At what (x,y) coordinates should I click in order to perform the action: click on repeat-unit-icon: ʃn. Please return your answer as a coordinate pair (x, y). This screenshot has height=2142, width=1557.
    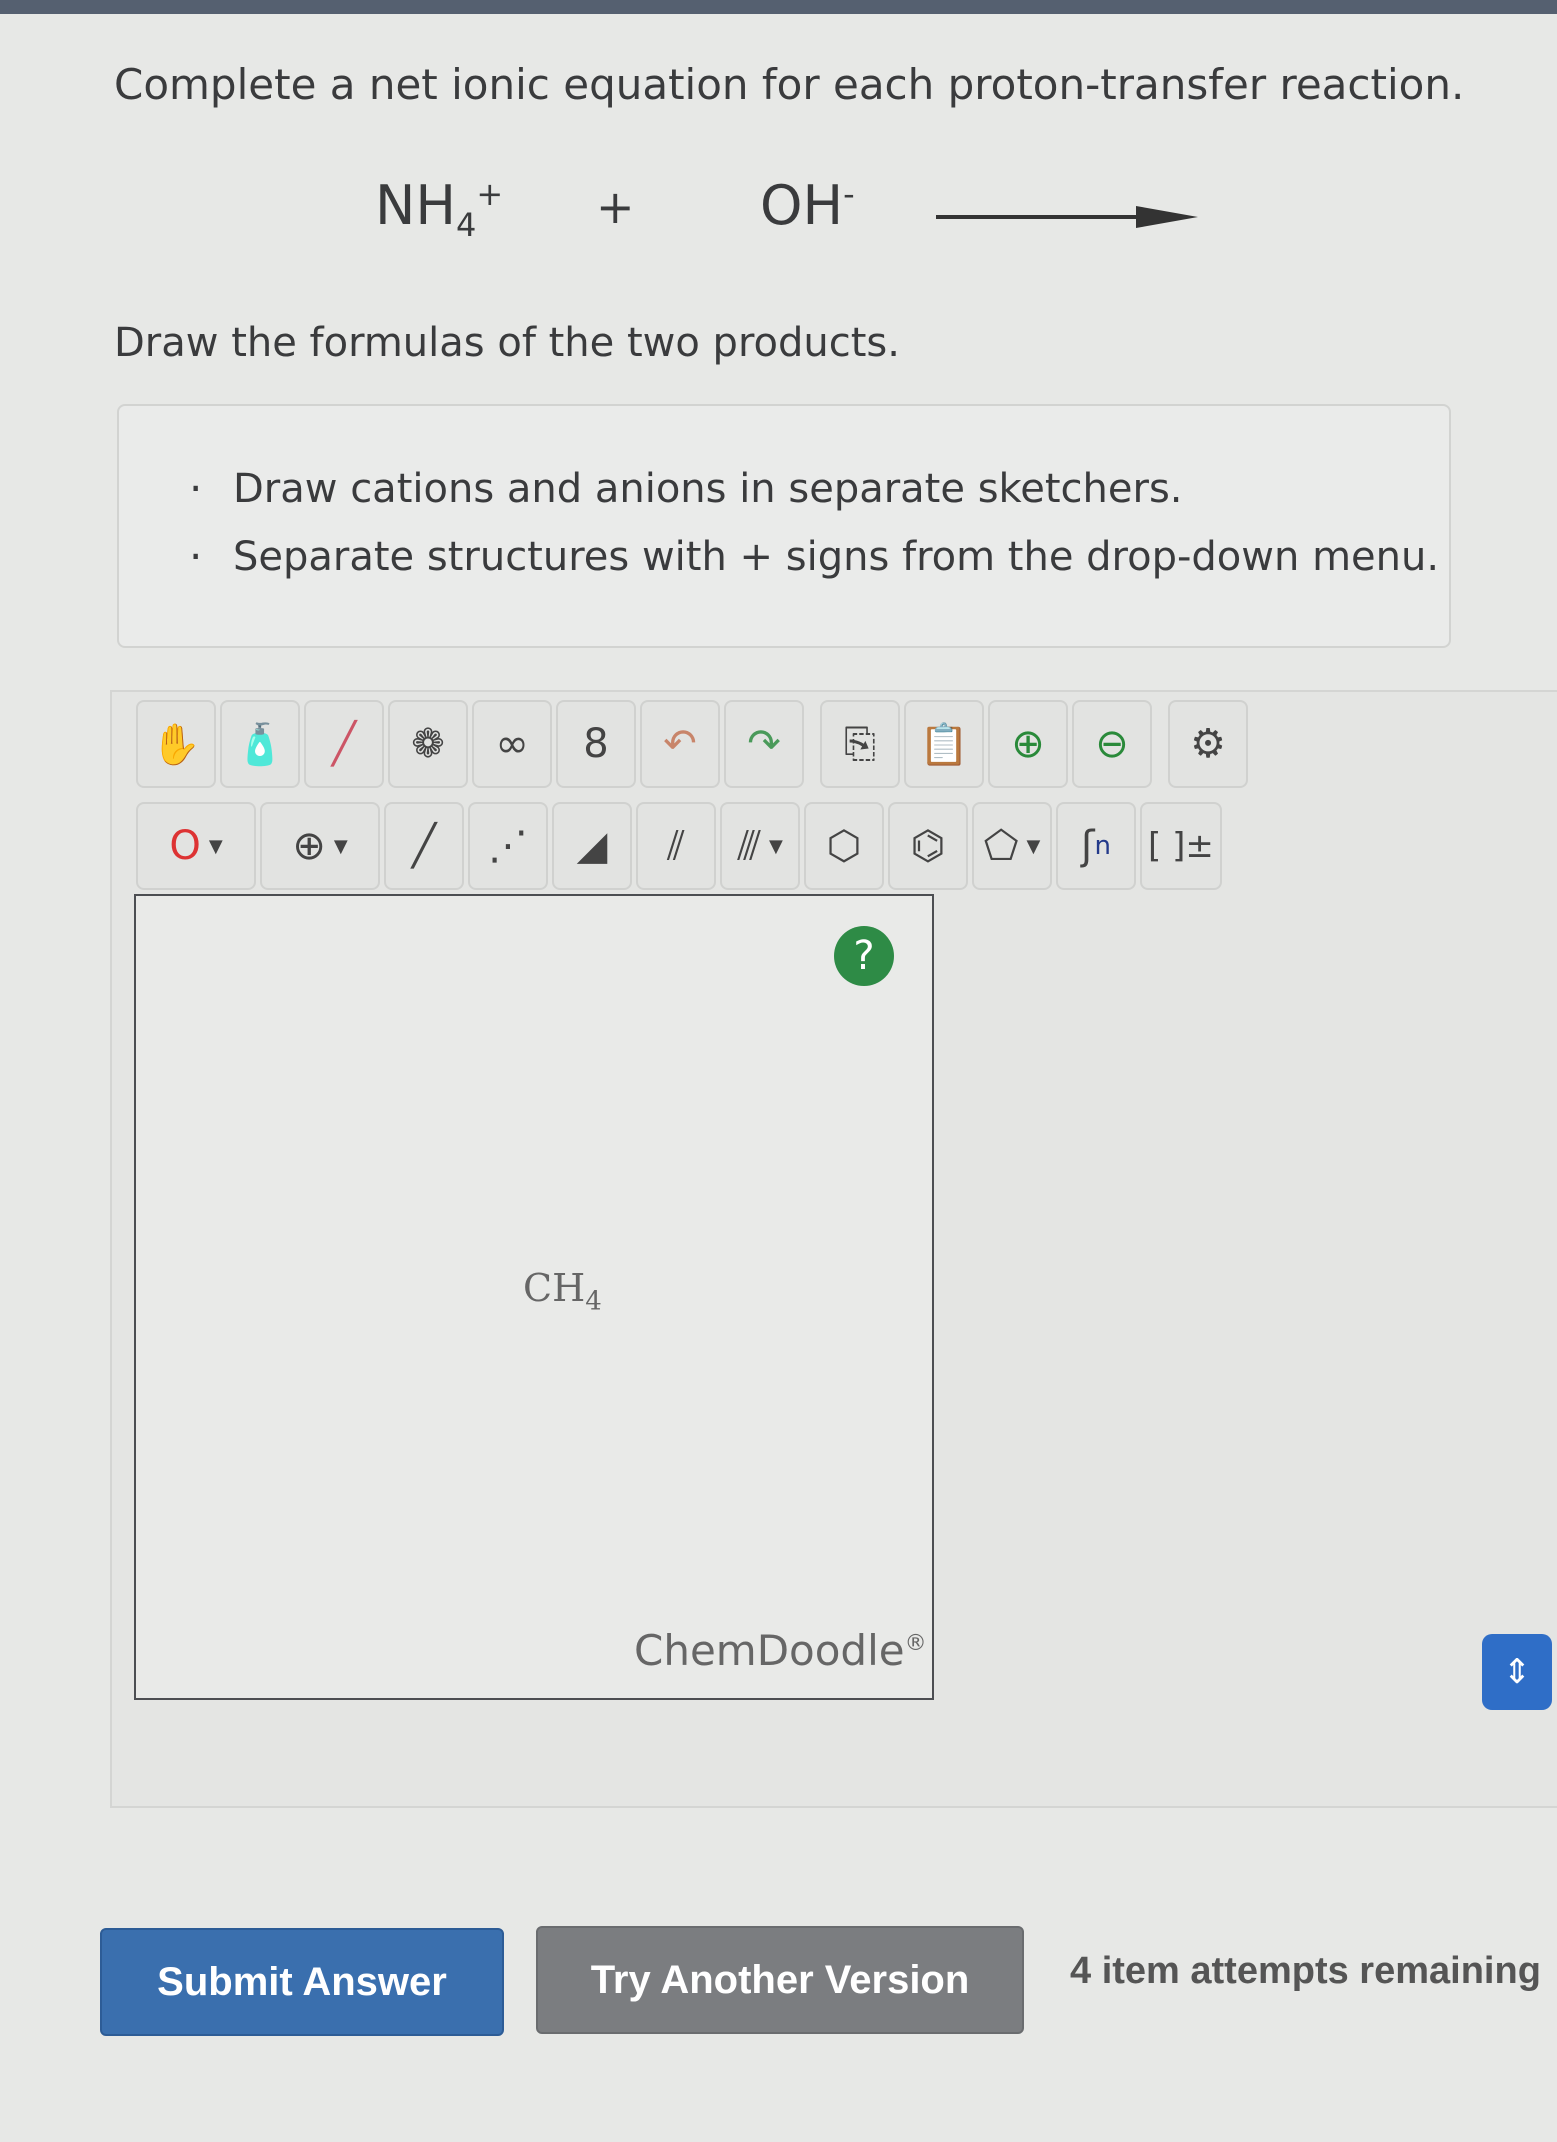
    Looking at the image, I should click on (1096, 846).